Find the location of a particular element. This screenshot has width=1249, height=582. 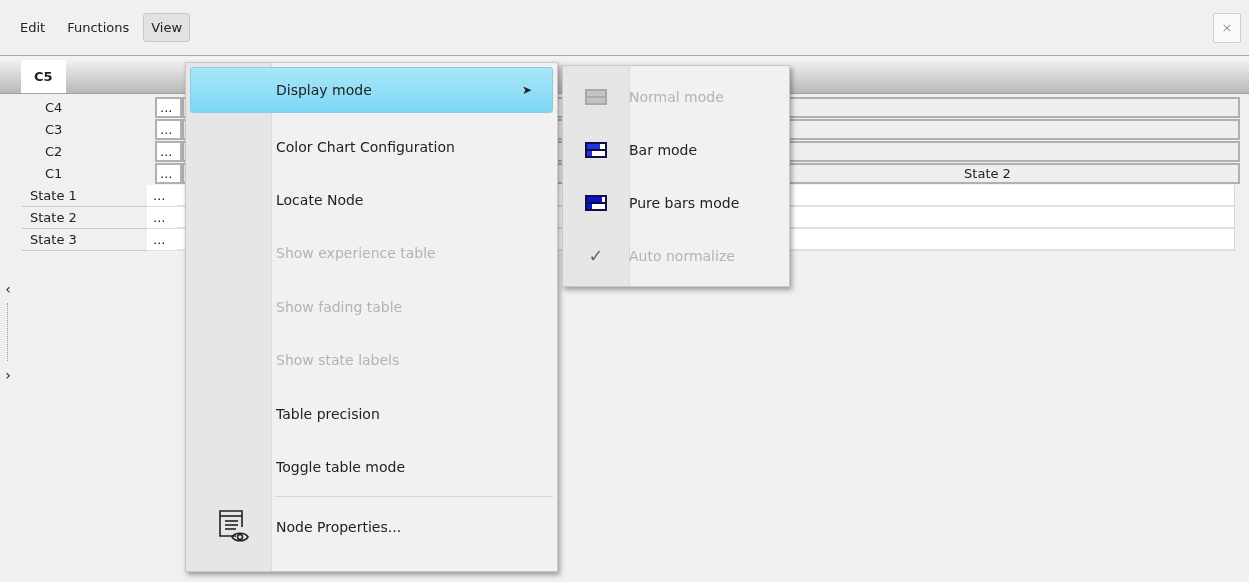

expand-arrow: › is located at coordinates (8, 375).